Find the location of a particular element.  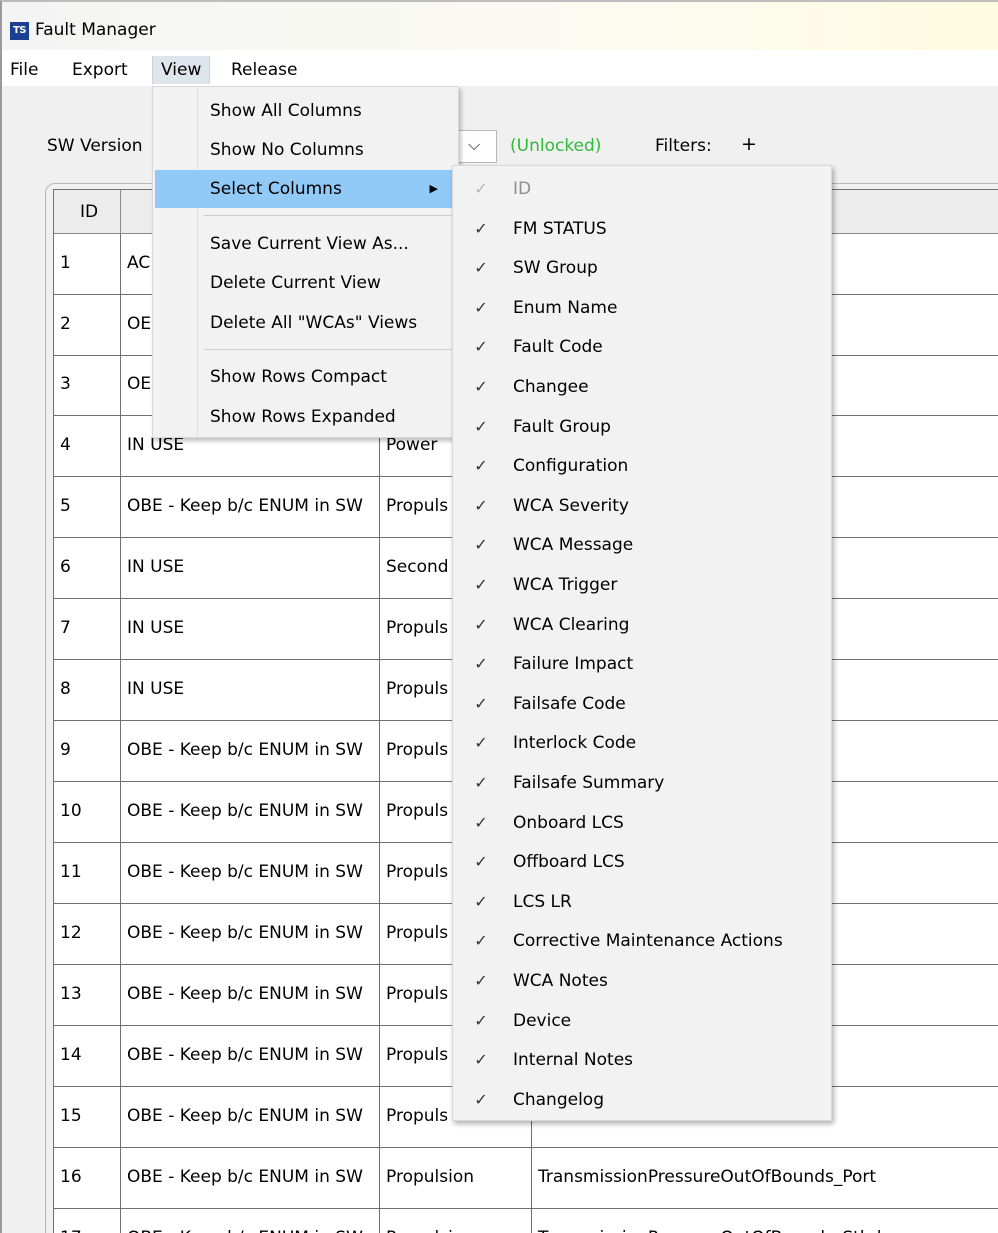

menu-release: Release is located at coordinates (264, 70).